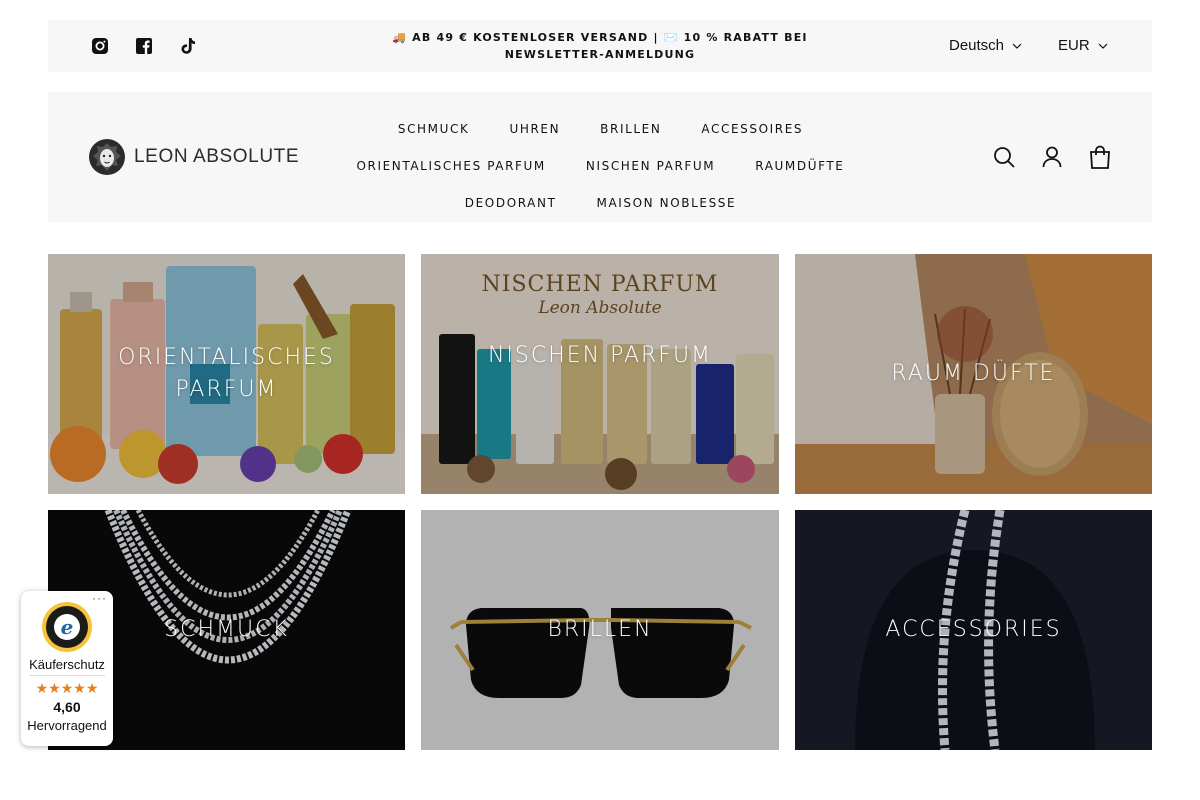  Describe the element at coordinates (600, 308) in the screenshot. I see `banner-subtitle: Leon Absolute` at that location.